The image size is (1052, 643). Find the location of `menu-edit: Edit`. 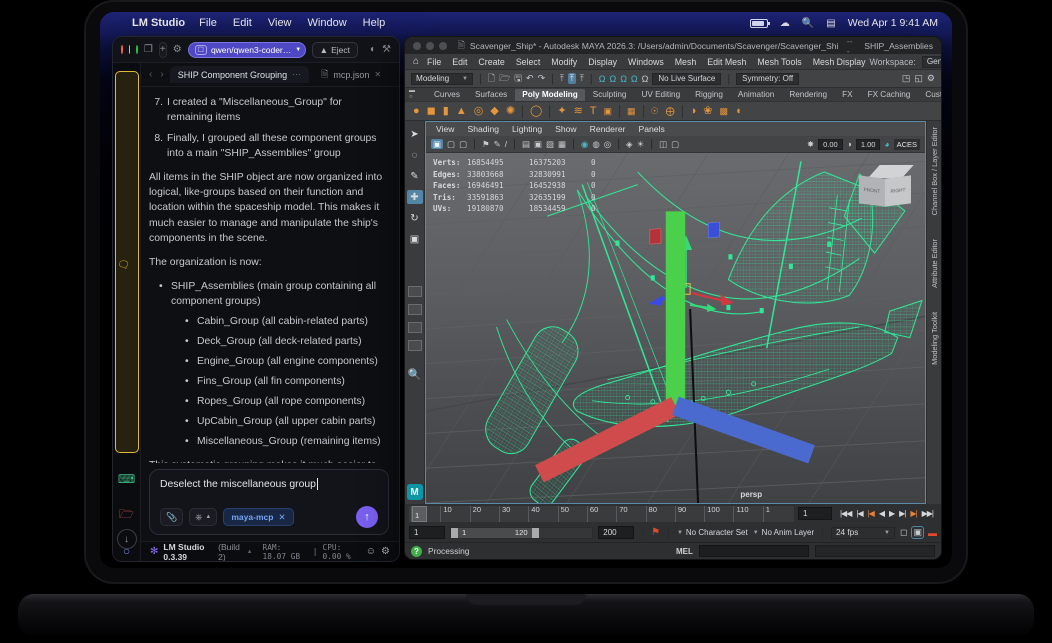

menu-edit: Edit is located at coordinates (242, 23).